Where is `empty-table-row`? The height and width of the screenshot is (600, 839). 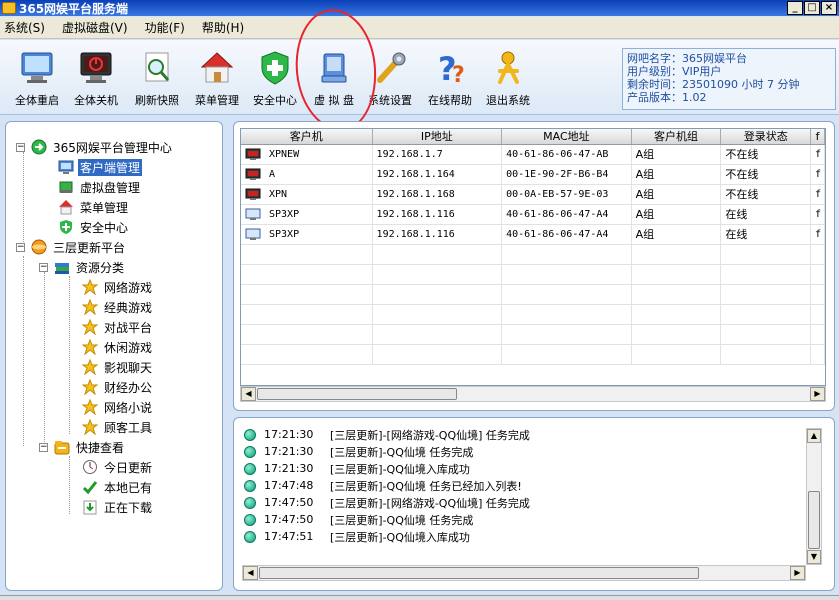 empty-table-row is located at coordinates (533, 315).